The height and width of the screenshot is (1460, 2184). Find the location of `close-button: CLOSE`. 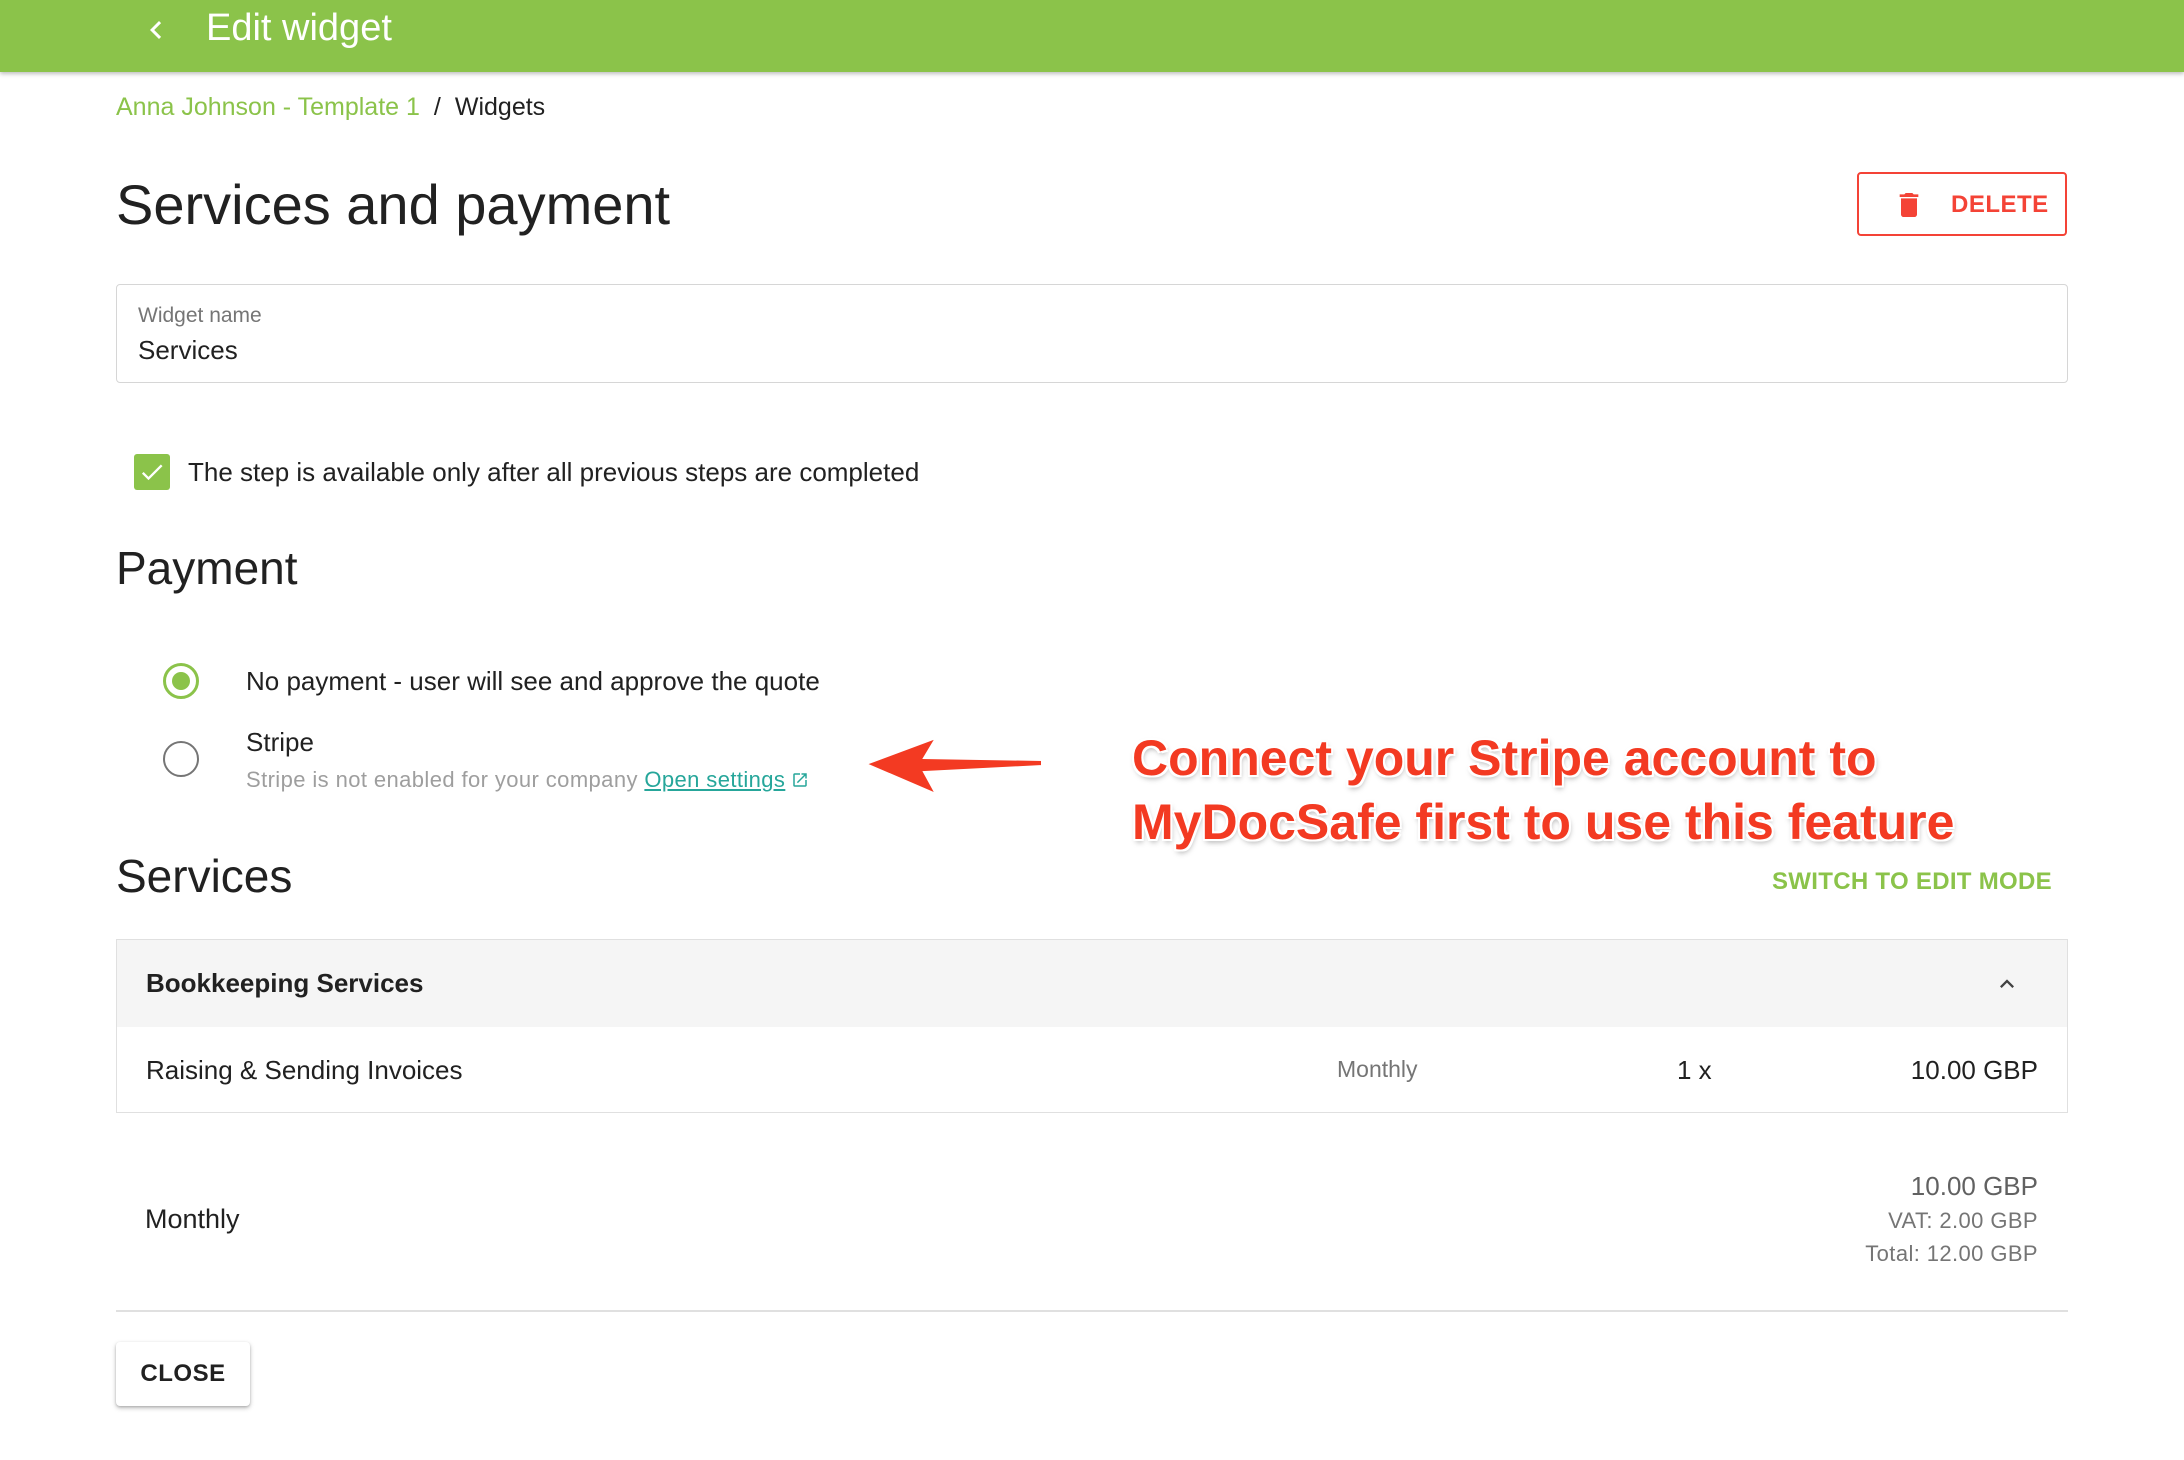

close-button: CLOSE is located at coordinates (183, 1374).